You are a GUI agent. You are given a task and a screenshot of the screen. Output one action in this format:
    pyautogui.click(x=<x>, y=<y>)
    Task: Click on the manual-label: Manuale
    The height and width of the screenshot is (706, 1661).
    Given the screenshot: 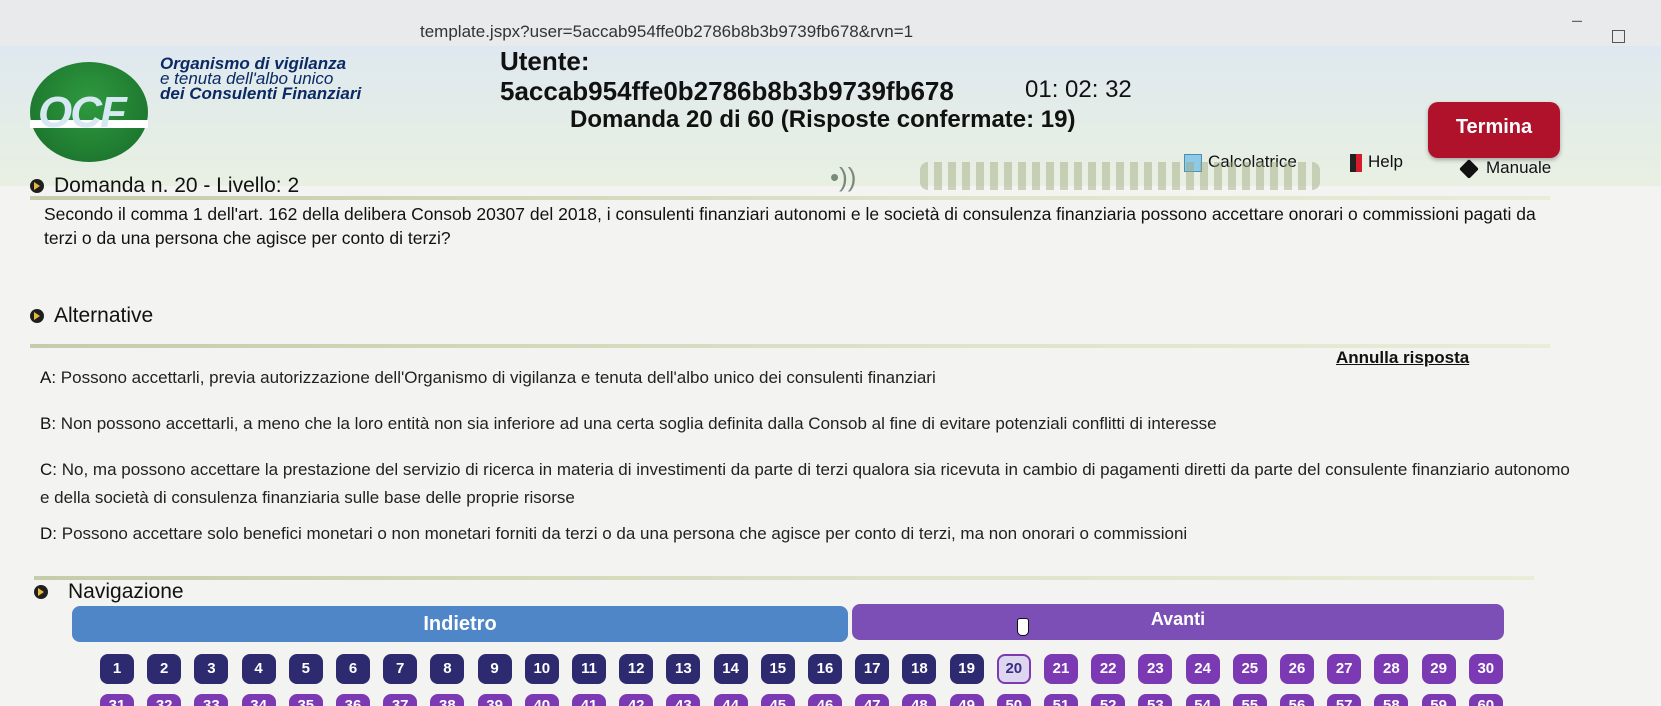 What is the action you would take?
    pyautogui.click(x=1519, y=167)
    